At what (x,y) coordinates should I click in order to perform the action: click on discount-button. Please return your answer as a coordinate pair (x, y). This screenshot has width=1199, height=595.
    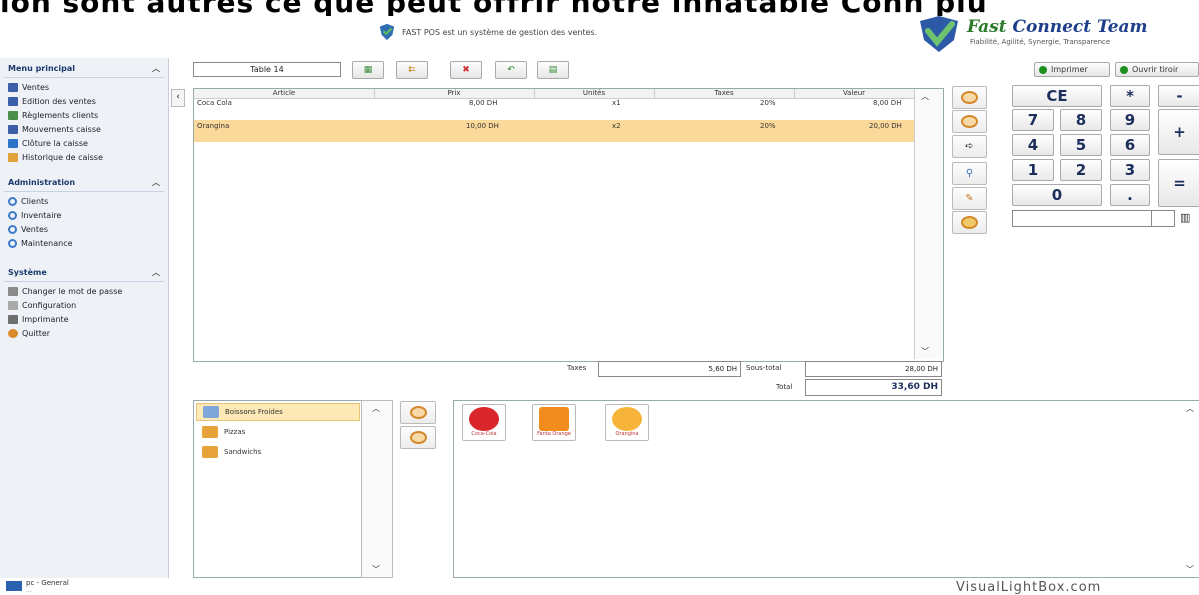
    Looking at the image, I should click on (969, 222).